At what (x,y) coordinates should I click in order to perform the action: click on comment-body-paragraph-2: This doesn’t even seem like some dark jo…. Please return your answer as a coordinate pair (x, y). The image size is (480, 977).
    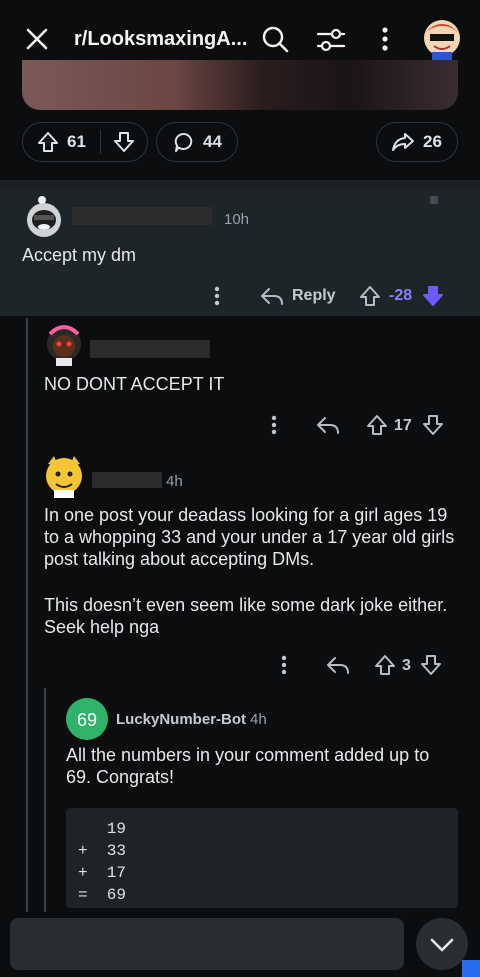
    Looking at the image, I should click on (246, 616).